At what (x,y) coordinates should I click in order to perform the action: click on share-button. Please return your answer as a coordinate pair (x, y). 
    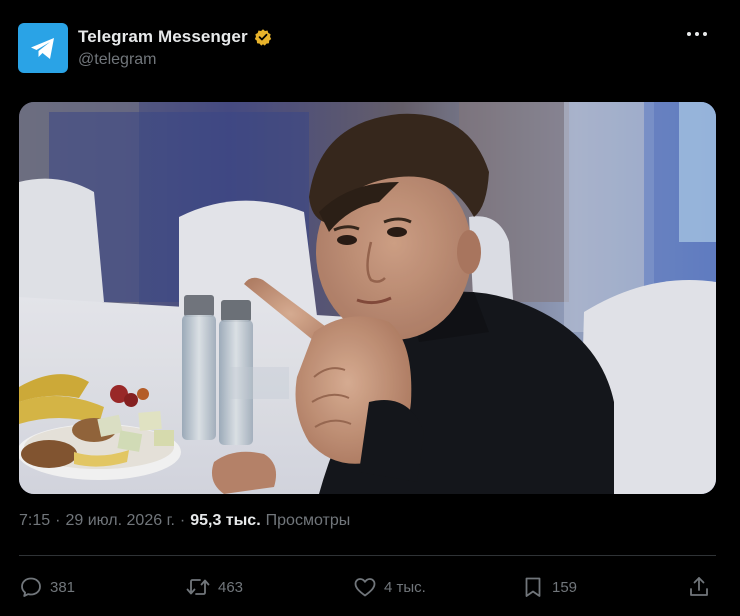
    Looking at the image, I should click on (699, 587).